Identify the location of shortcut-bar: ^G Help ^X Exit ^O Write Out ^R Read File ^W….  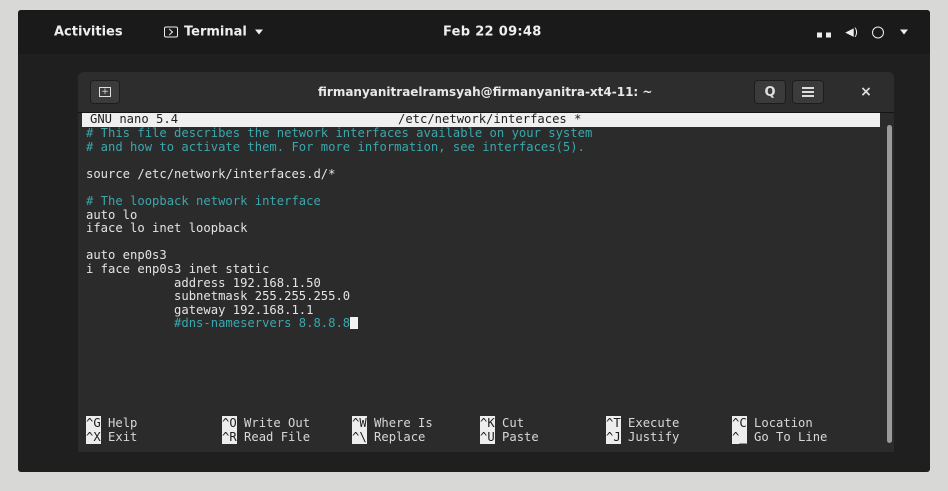
(481, 430).